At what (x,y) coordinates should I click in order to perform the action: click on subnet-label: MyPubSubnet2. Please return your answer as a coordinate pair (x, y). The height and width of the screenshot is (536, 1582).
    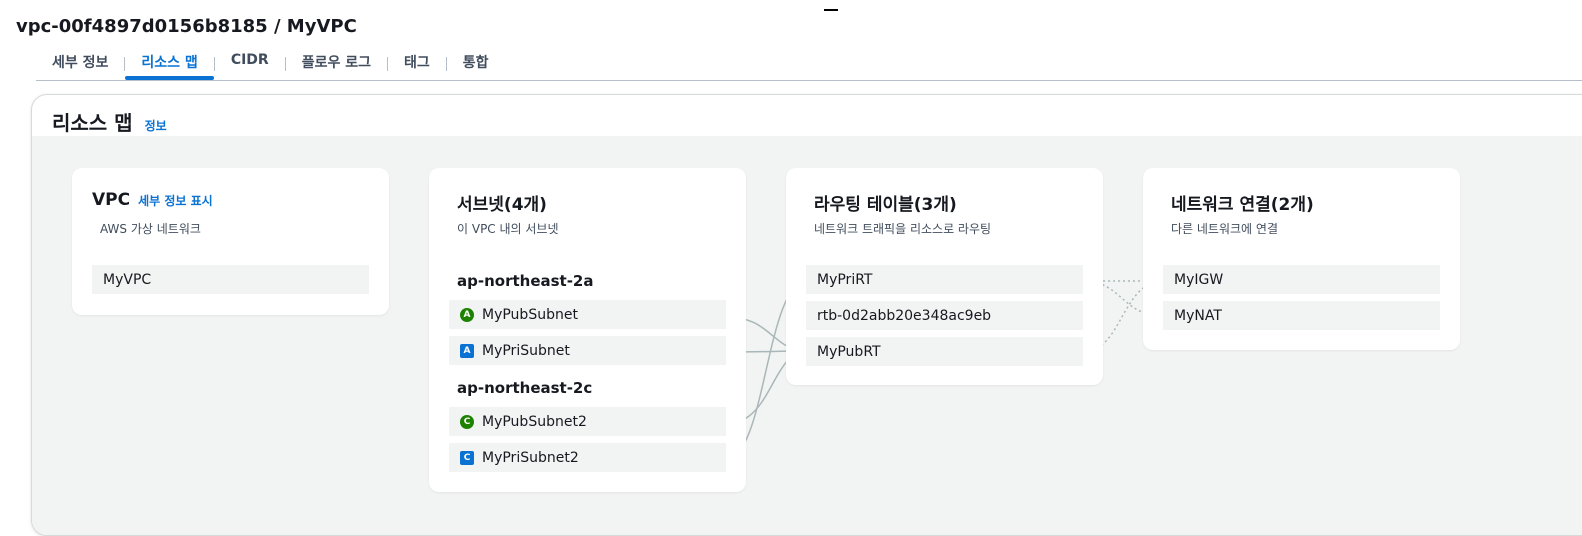
    Looking at the image, I should click on (534, 421).